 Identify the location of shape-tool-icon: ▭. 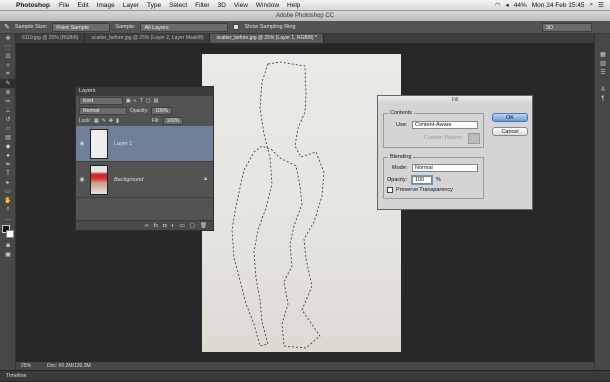
(8, 191).